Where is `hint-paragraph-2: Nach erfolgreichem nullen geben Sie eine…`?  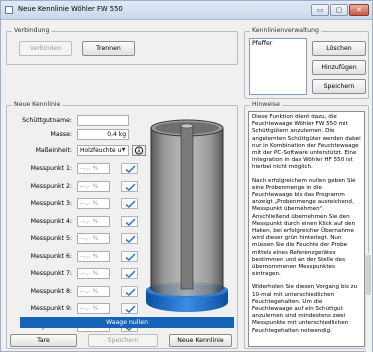 hint-paragraph-2: Nach erfolgreichem nullen geben Sie eine… is located at coordinates (304, 227).